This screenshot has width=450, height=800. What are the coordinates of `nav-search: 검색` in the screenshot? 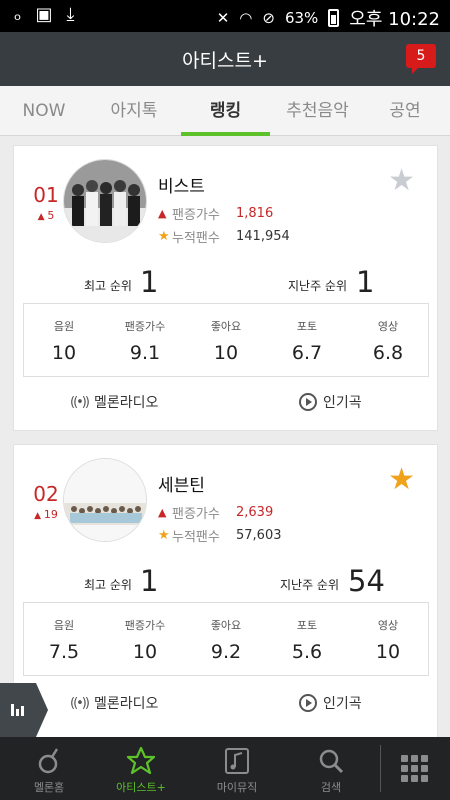 It's located at (331, 768).